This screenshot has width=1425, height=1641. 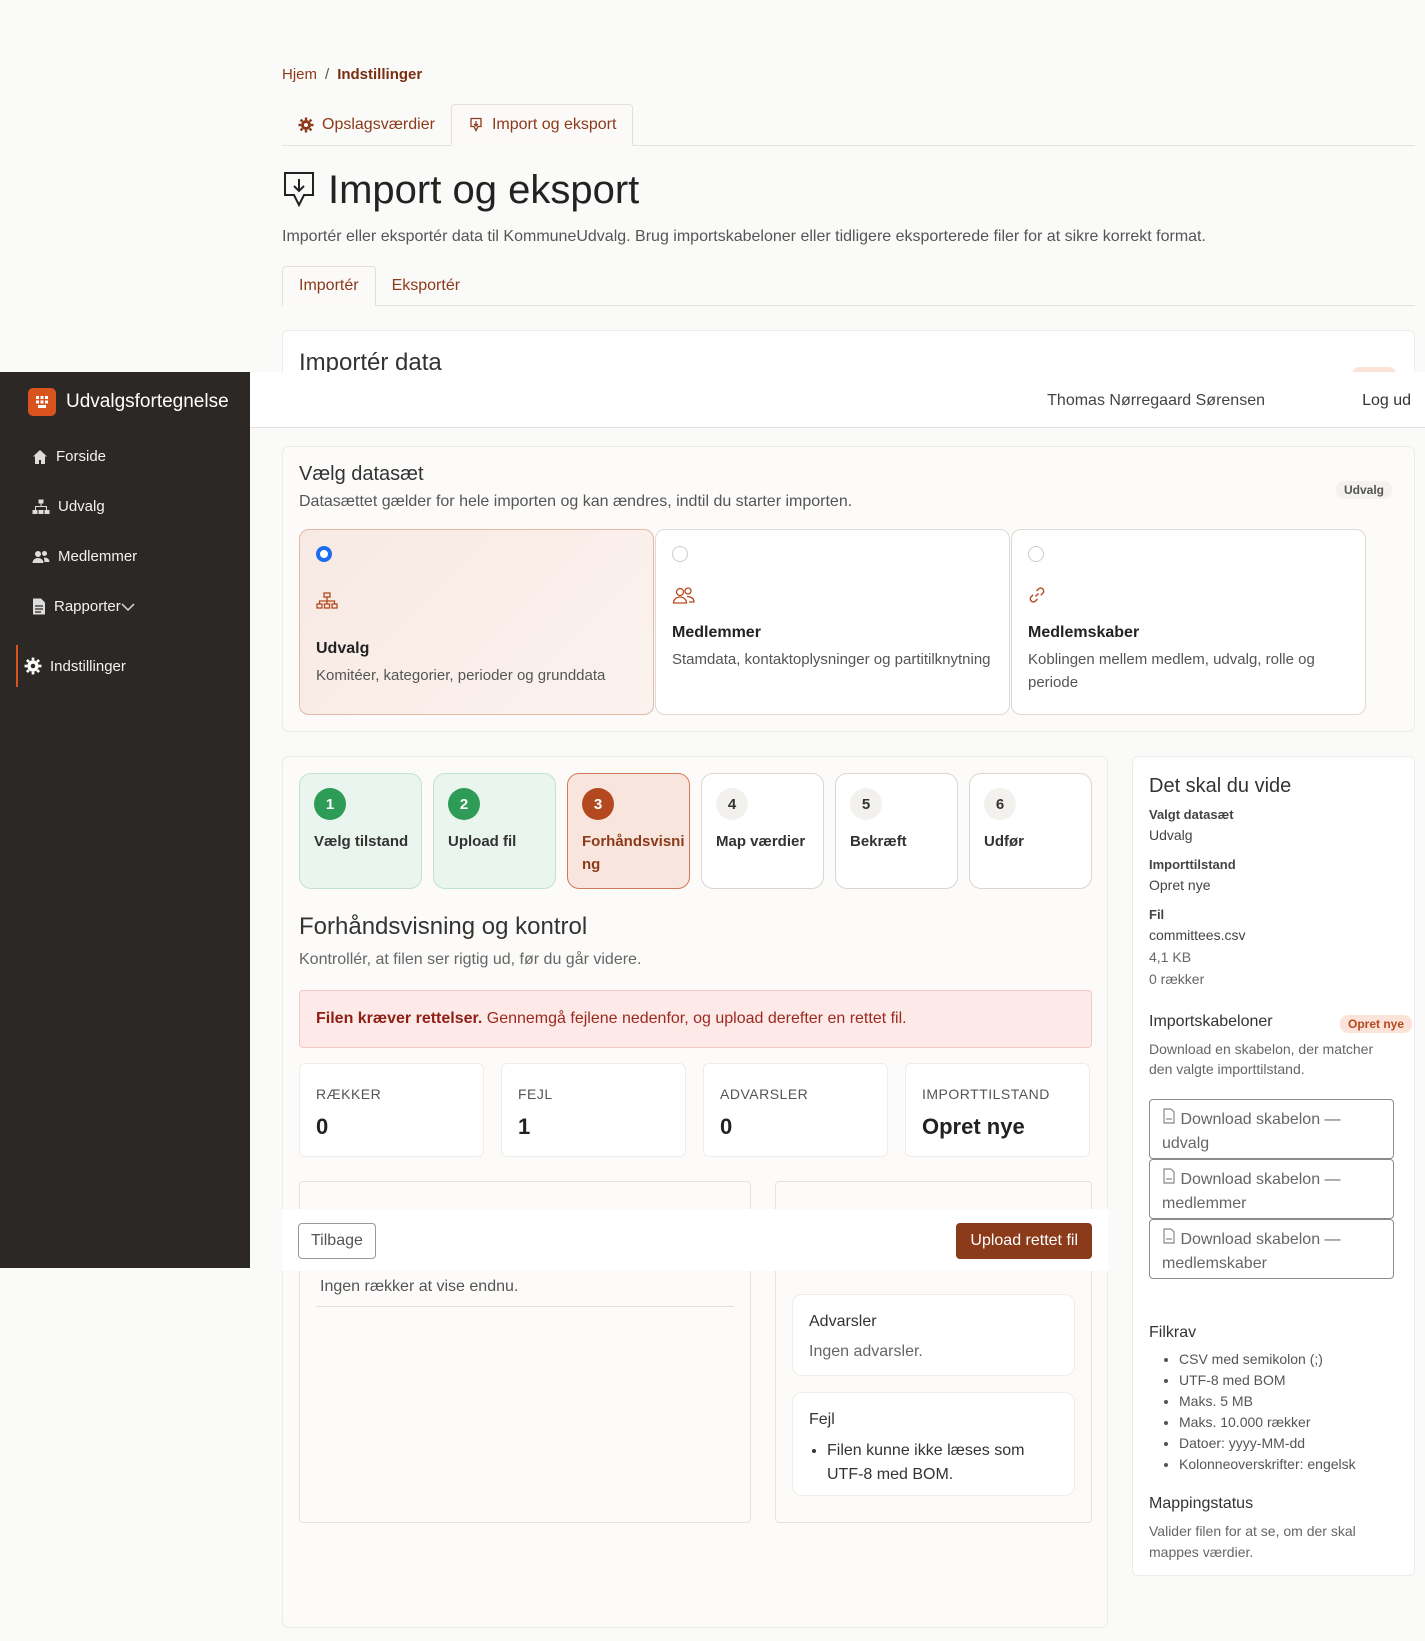 I want to click on wizard-step-1: 1 Vælg tilstand, so click(x=360, y=831).